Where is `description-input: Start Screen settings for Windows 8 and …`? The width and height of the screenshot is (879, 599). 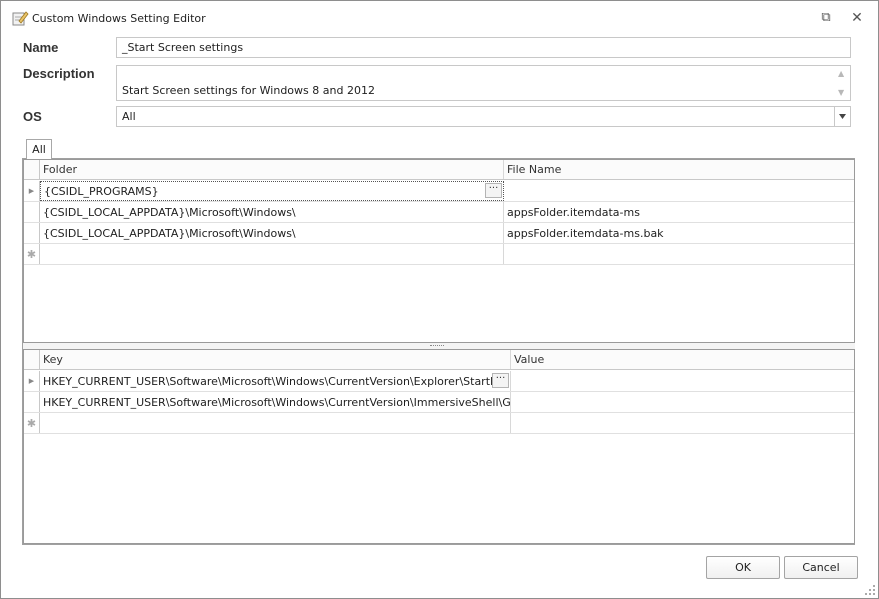 description-input: Start Screen settings for Windows 8 and … is located at coordinates (483, 83).